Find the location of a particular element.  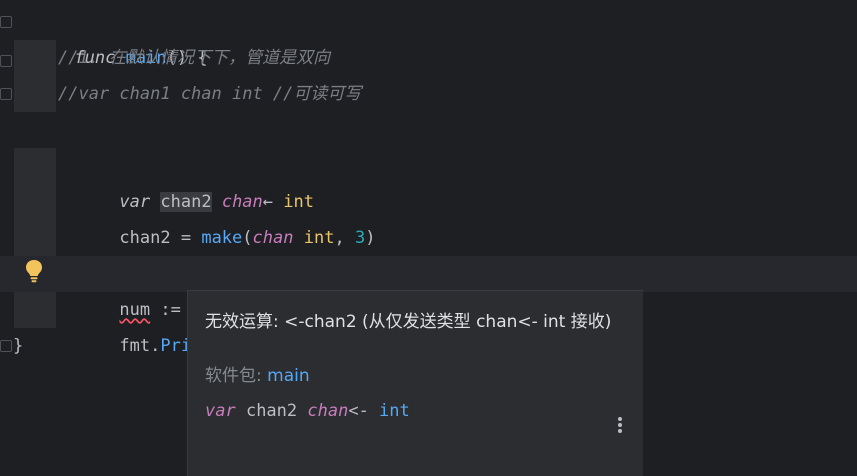

code-line-current: num := ←chan2 is located at coordinates (428, 288).